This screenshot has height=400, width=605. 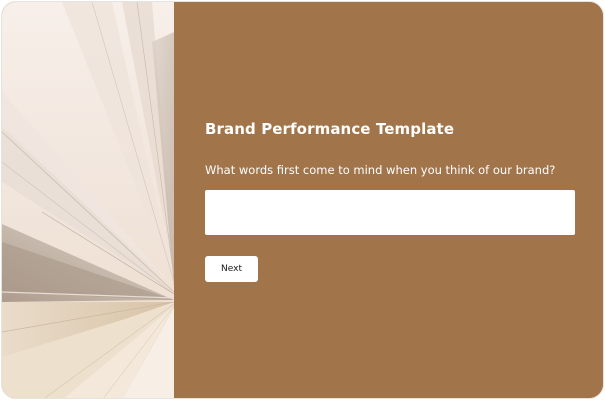 I want to click on answer-input, so click(x=390, y=212).